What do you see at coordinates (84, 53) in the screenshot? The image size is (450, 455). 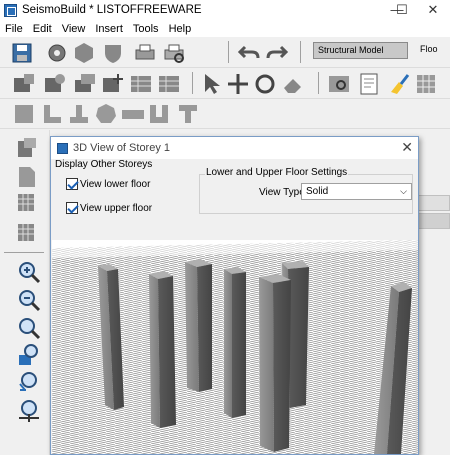 I see `hexagon-icon` at bounding box center [84, 53].